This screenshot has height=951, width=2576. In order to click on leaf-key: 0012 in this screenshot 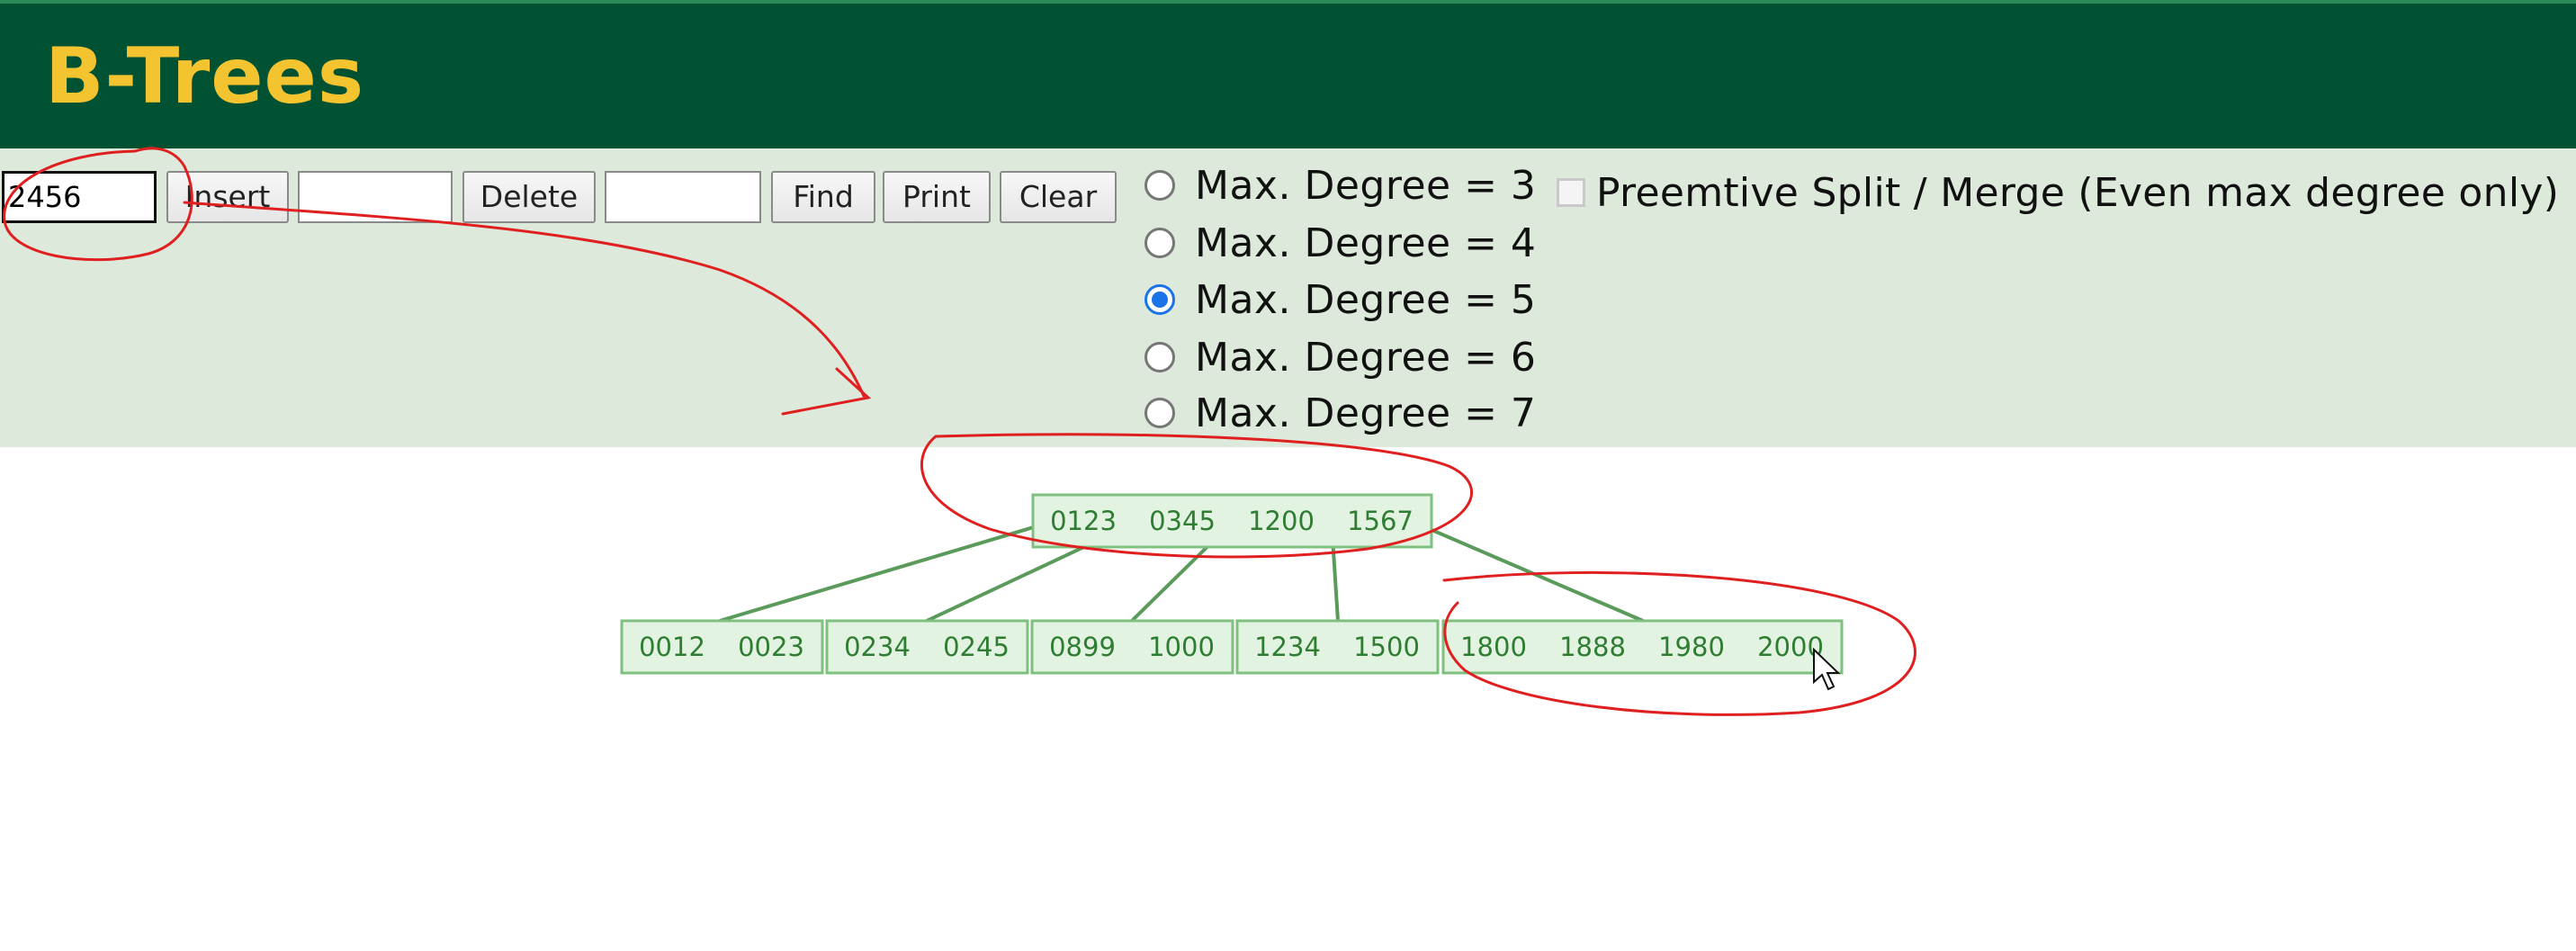, I will do `click(672, 647)`.